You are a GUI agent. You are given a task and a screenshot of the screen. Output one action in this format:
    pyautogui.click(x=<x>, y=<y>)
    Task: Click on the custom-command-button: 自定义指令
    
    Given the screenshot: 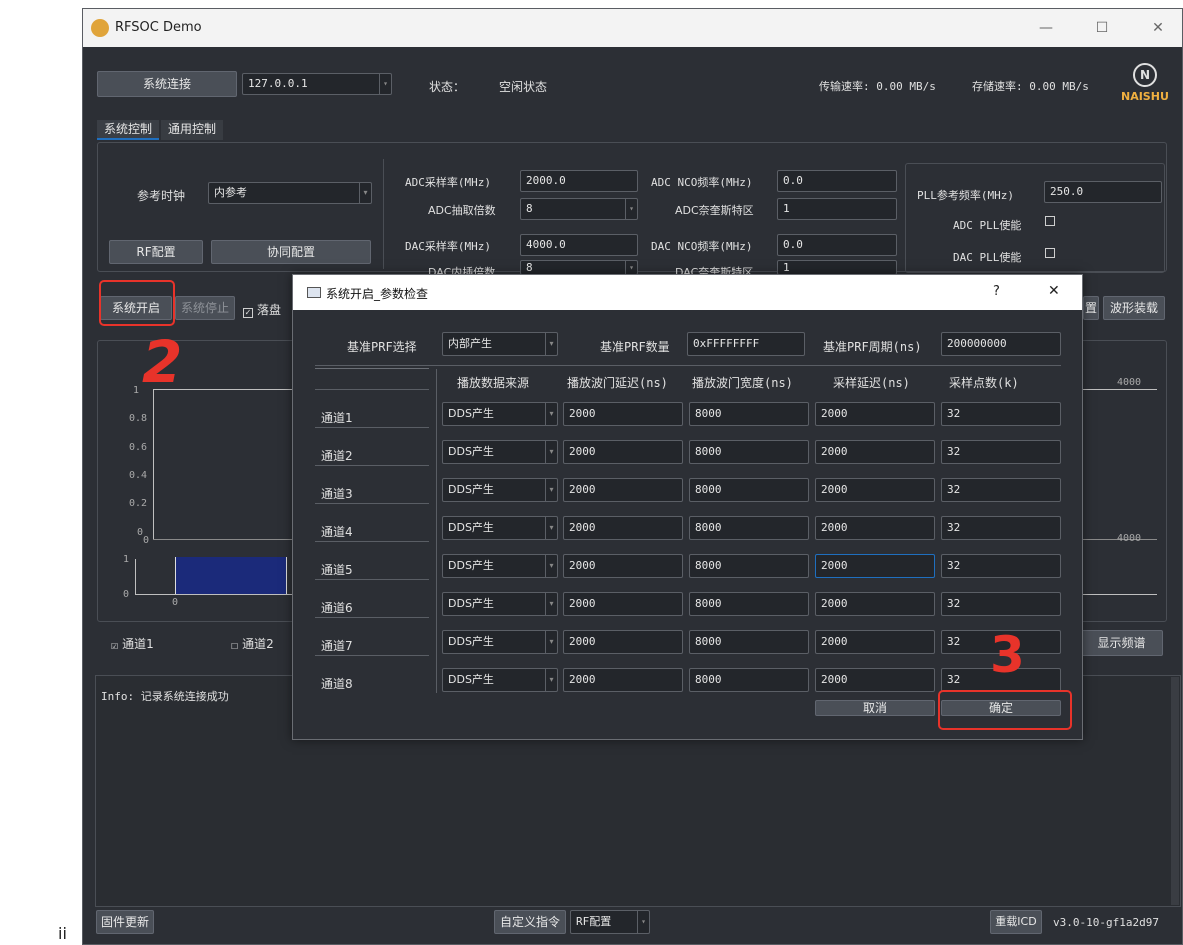 What is the action you would take?
    pyautogui.click(x=530, y=922)
    